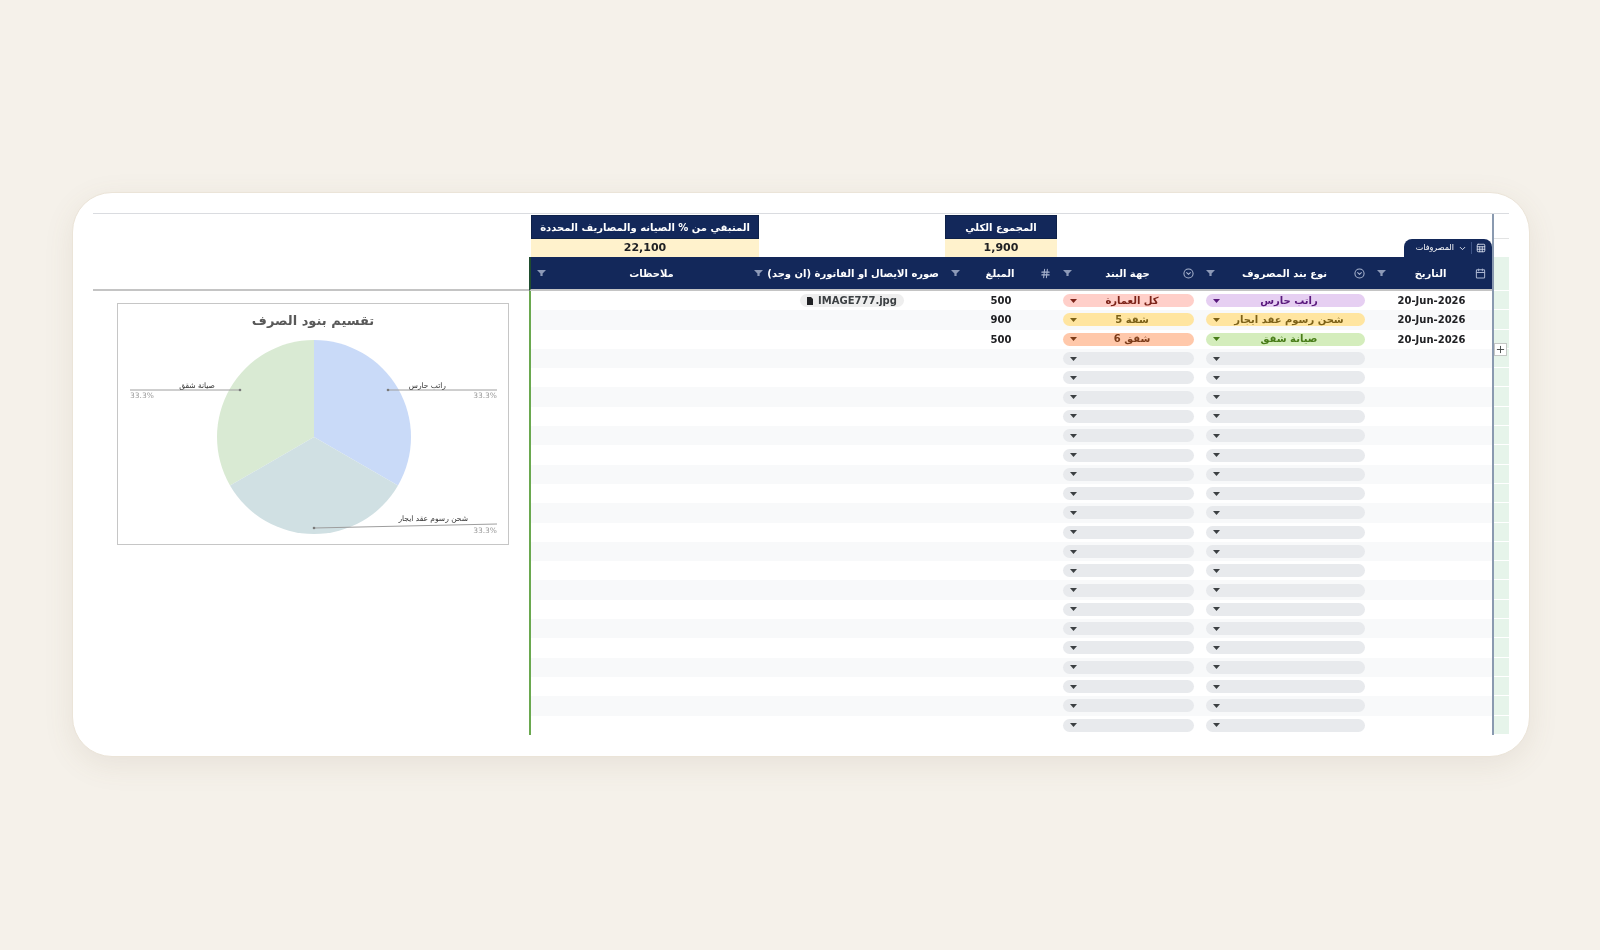 The image size is (1600, 950). I want to click on hash-icon, so click(1045, 273).